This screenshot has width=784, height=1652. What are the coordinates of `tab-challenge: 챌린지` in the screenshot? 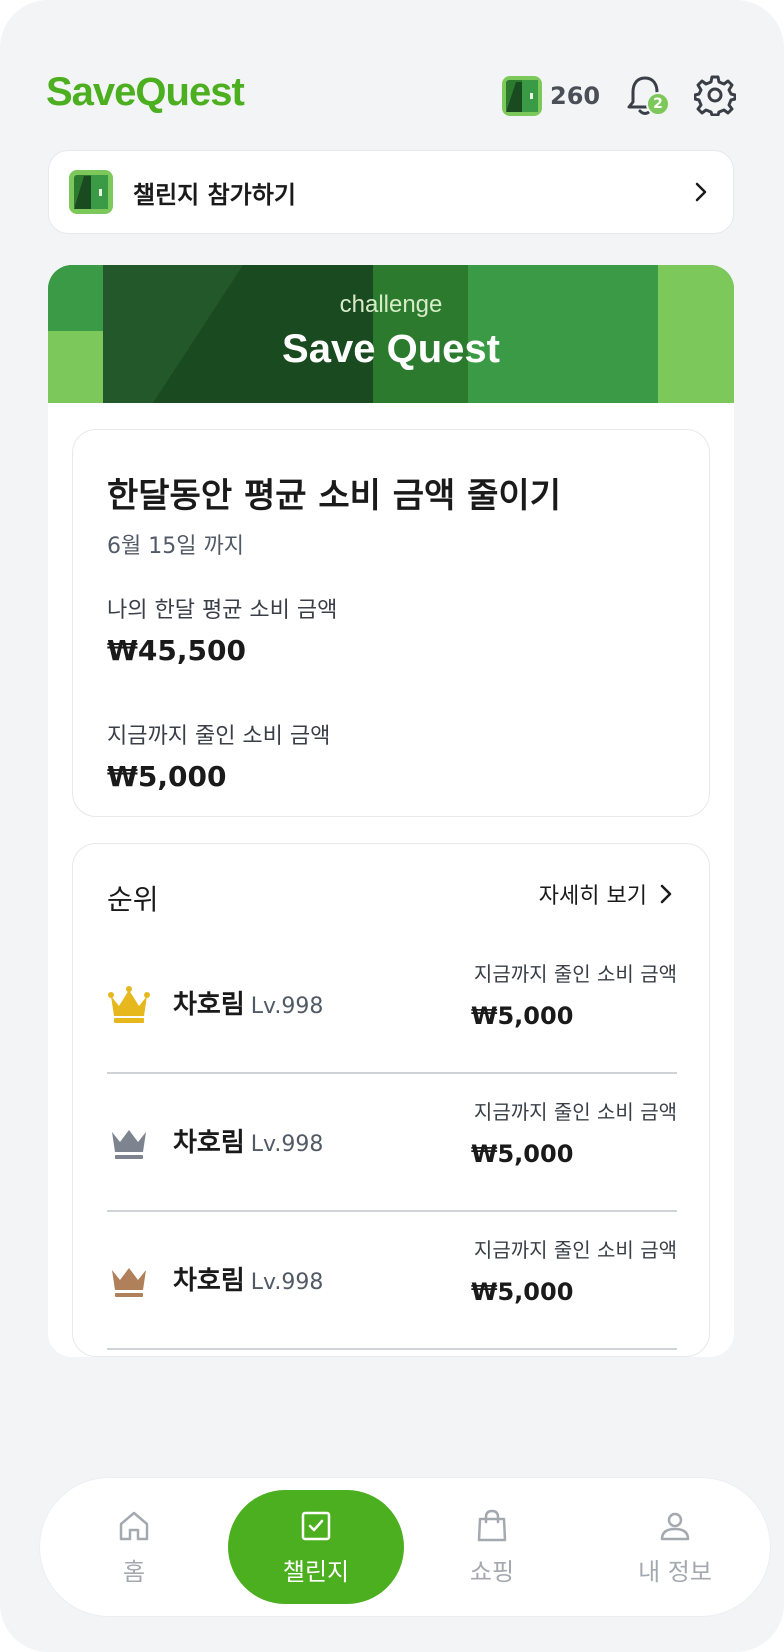 It's located at (316, 1547).